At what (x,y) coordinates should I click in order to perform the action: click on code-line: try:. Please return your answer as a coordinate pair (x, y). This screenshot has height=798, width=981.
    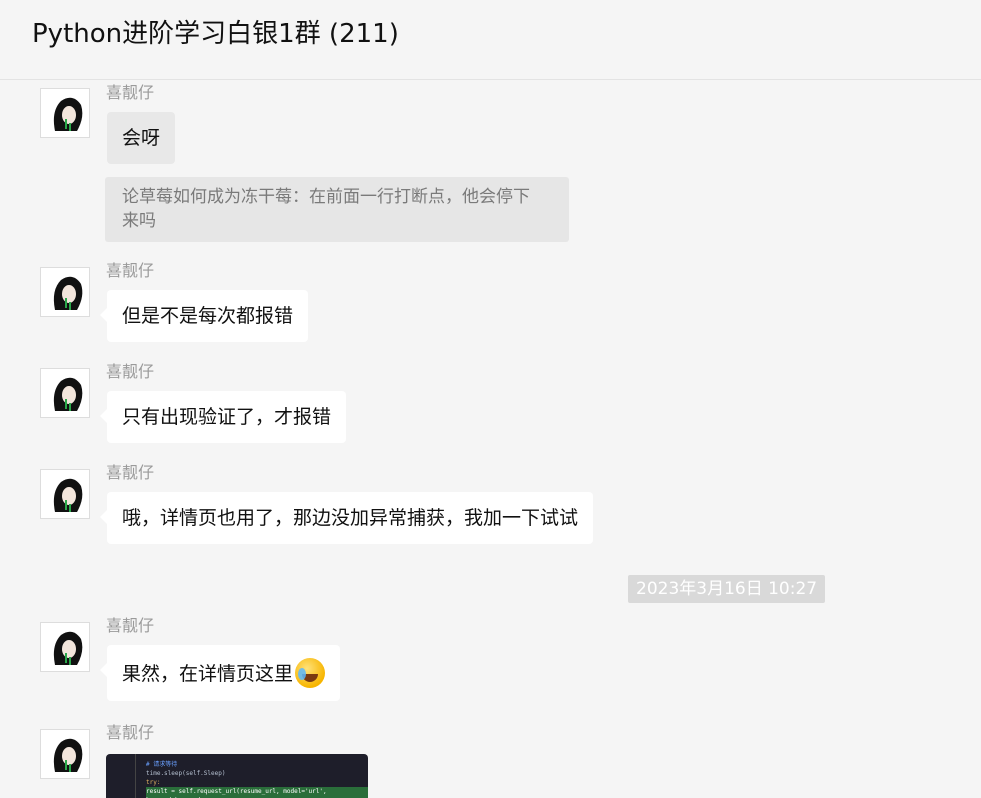
    Looking at the image, I should click on (153, 782).